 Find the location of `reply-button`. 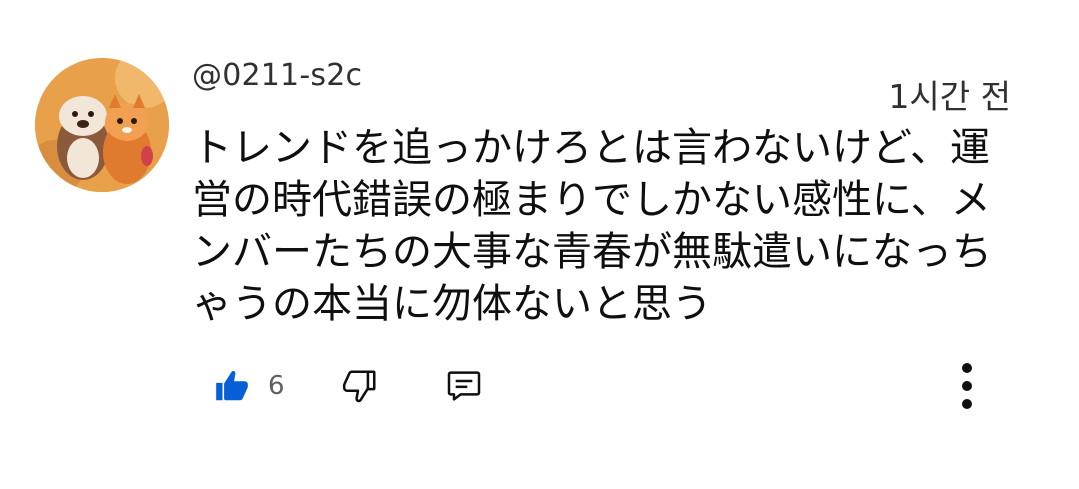

reply-button is located at coordinates (464, 386).